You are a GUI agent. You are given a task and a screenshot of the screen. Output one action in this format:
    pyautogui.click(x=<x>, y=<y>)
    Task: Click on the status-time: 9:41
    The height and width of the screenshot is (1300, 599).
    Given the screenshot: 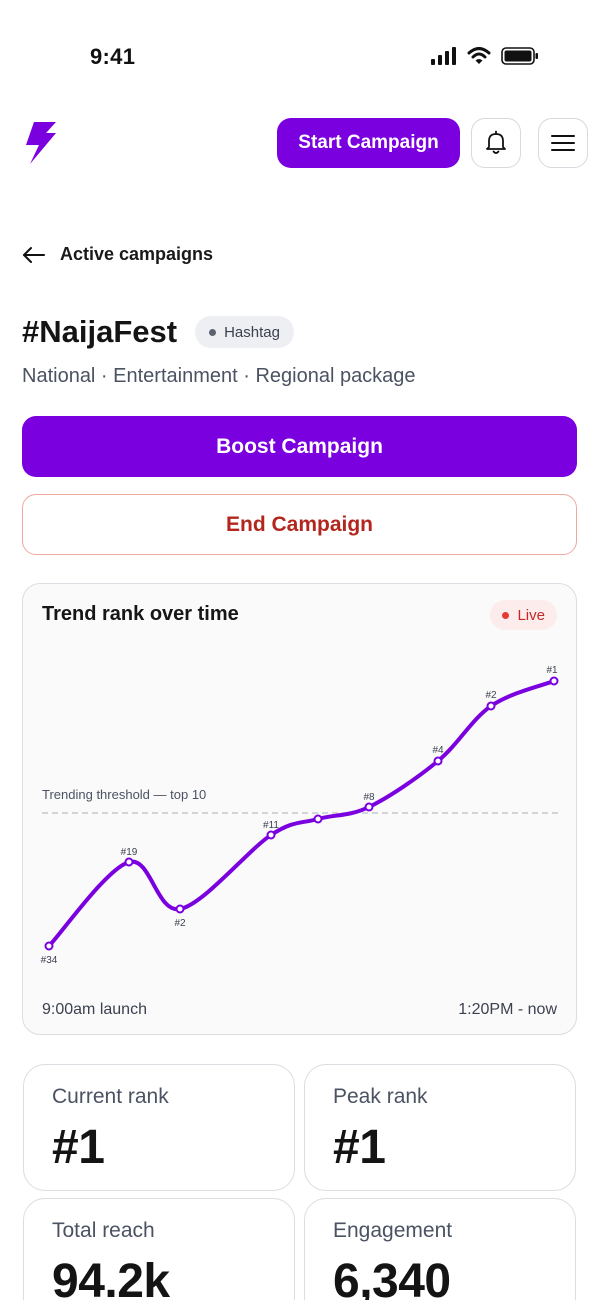 What is the action you would take?
    pyautogui.click(x=113, y=56)
    